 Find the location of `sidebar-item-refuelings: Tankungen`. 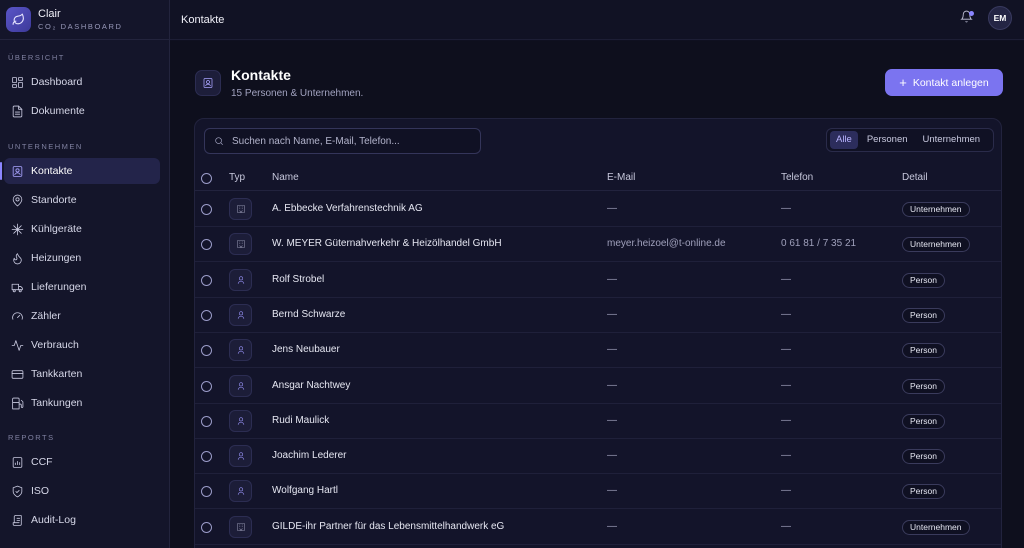

sidebar-item-refuelings: Tankungen is located at coordinates (82, 403).